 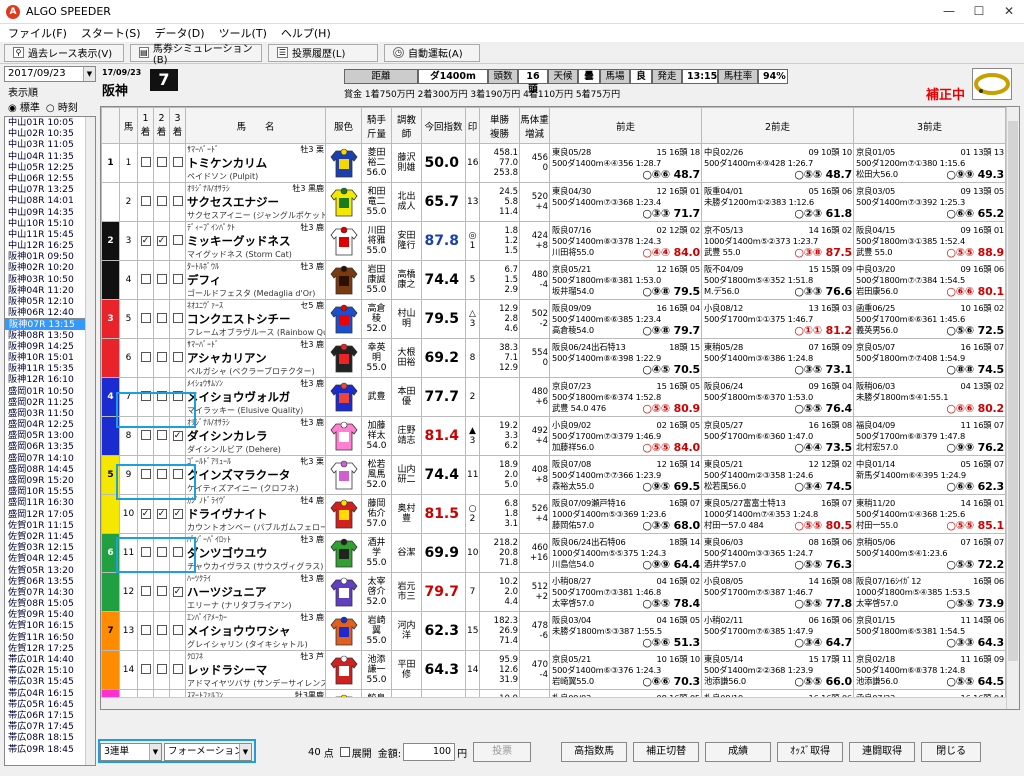 What do you see at coordinates (255, 631) in the screenshot?
I see `horse-name: メイショウウワシャ` at bounding box center [255, 631].